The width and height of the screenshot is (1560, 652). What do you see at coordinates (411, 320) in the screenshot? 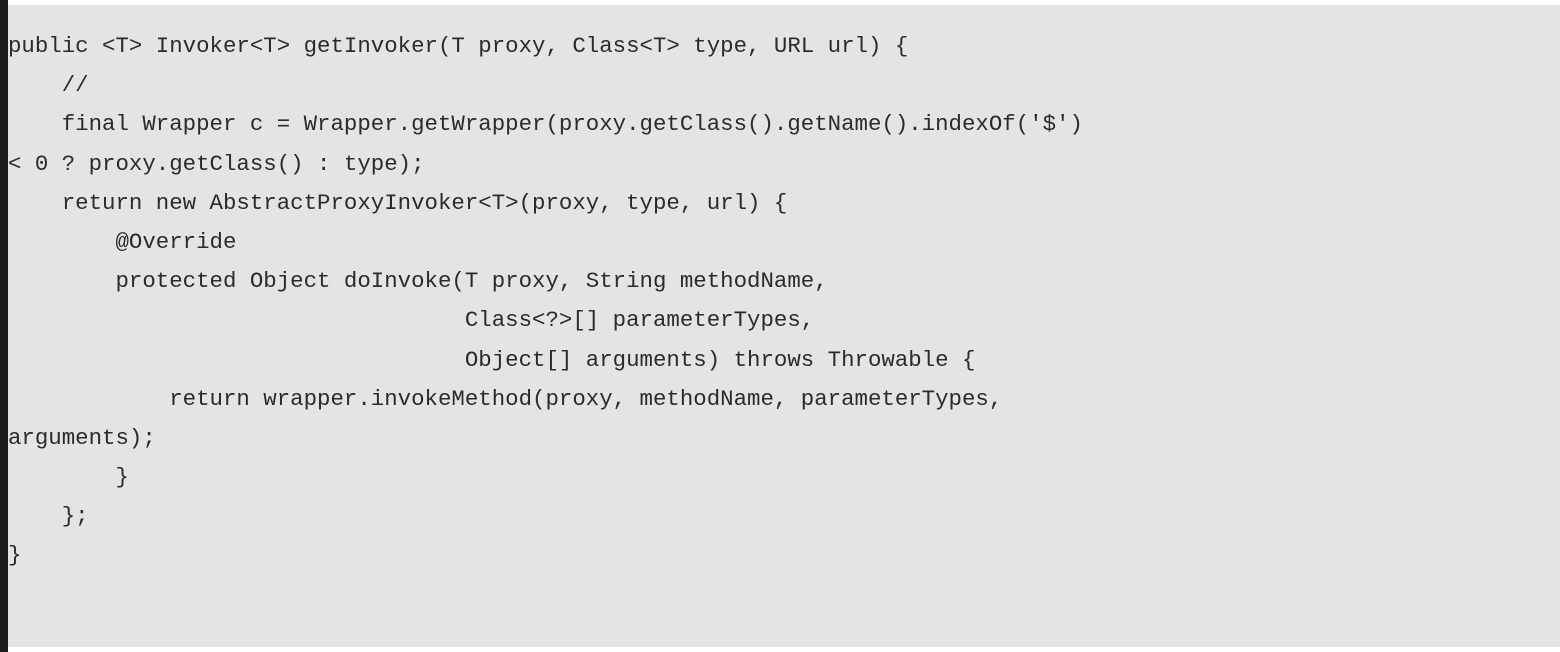
I see `code-line: Class<?>[] parameterTypes,` at bounding box center [411, 320].